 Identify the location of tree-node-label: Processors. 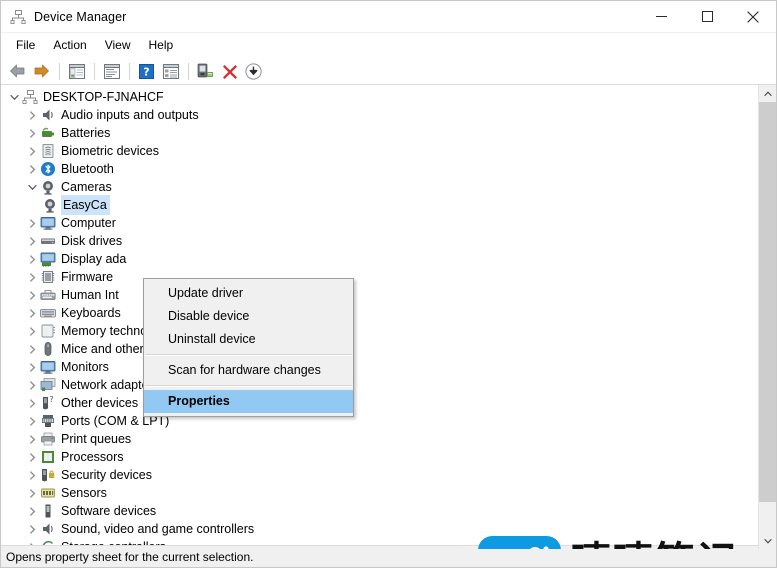
(92, 457).